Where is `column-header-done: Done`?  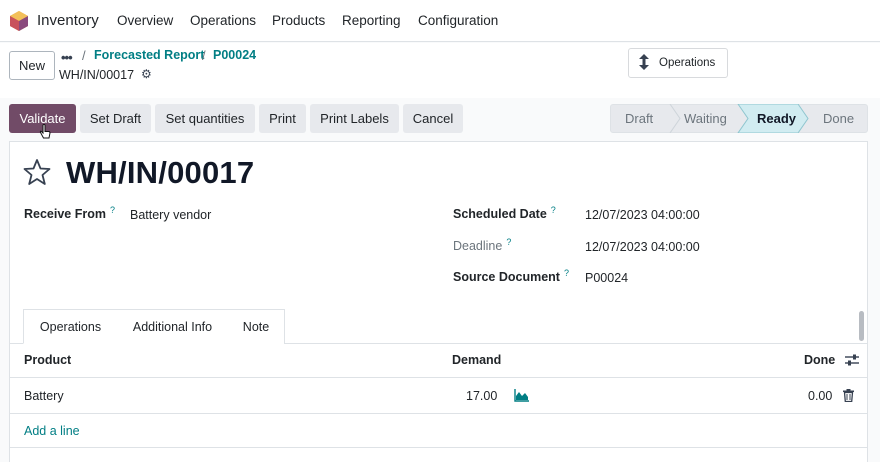 column-header-done: Done is located at coordinates (819, 360).